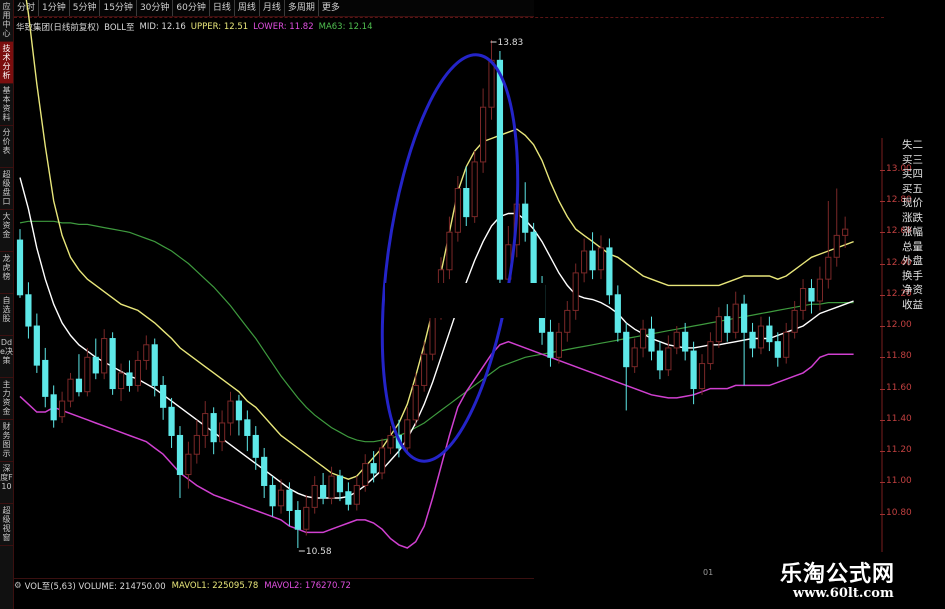  What do you see at coordinates (912, 246) in the screenshot?
I see `info-row-7: 总量` at bounding box center [912, 246].